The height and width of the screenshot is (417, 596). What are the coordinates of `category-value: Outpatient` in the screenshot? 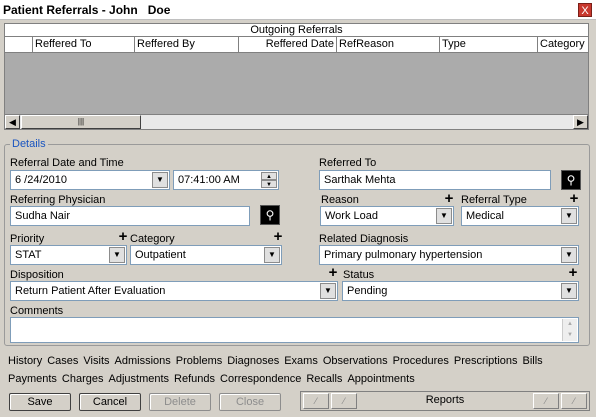 It's located at (160, 255).